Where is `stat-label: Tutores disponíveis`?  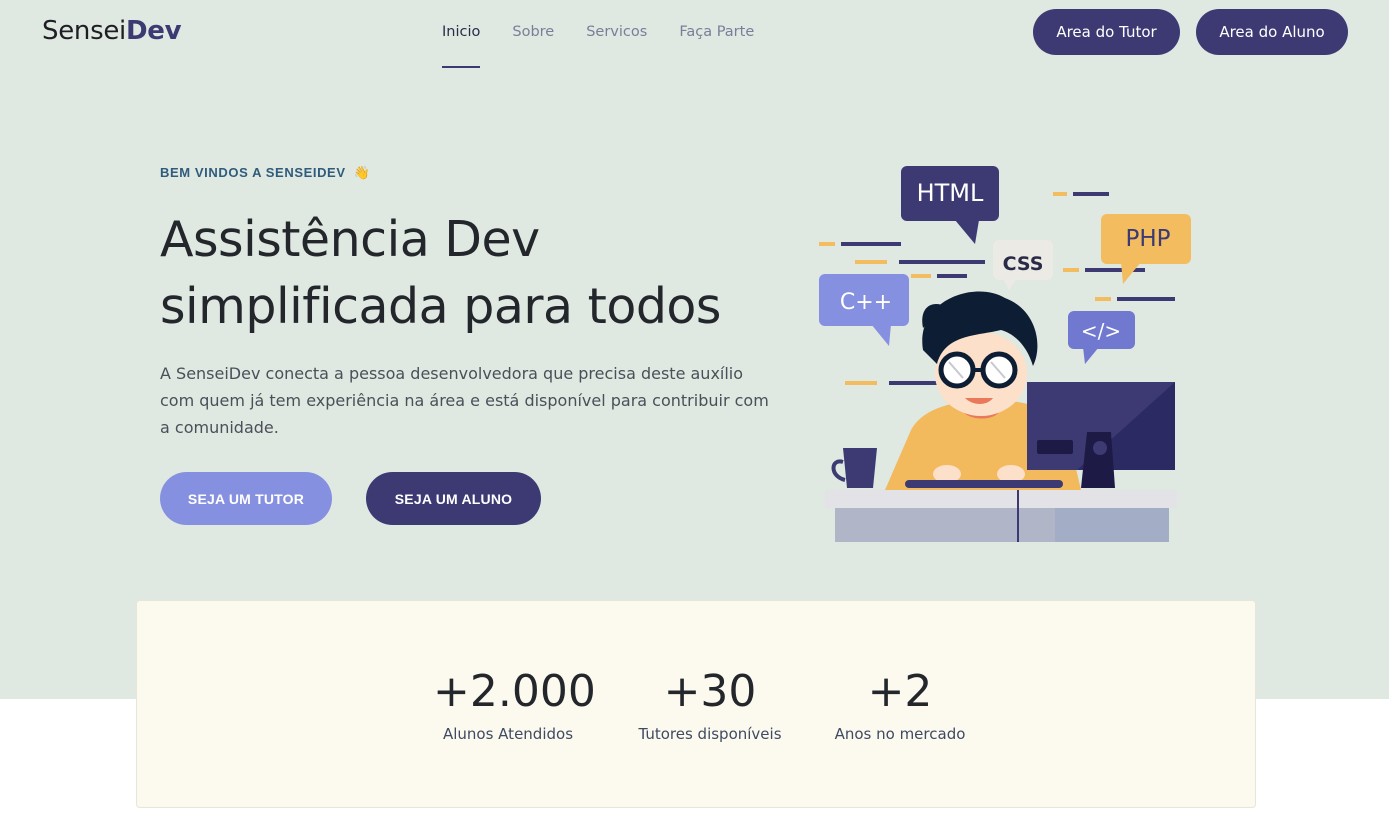 stat-label: Tutores disponíveis is located at coordinates (710, 734).